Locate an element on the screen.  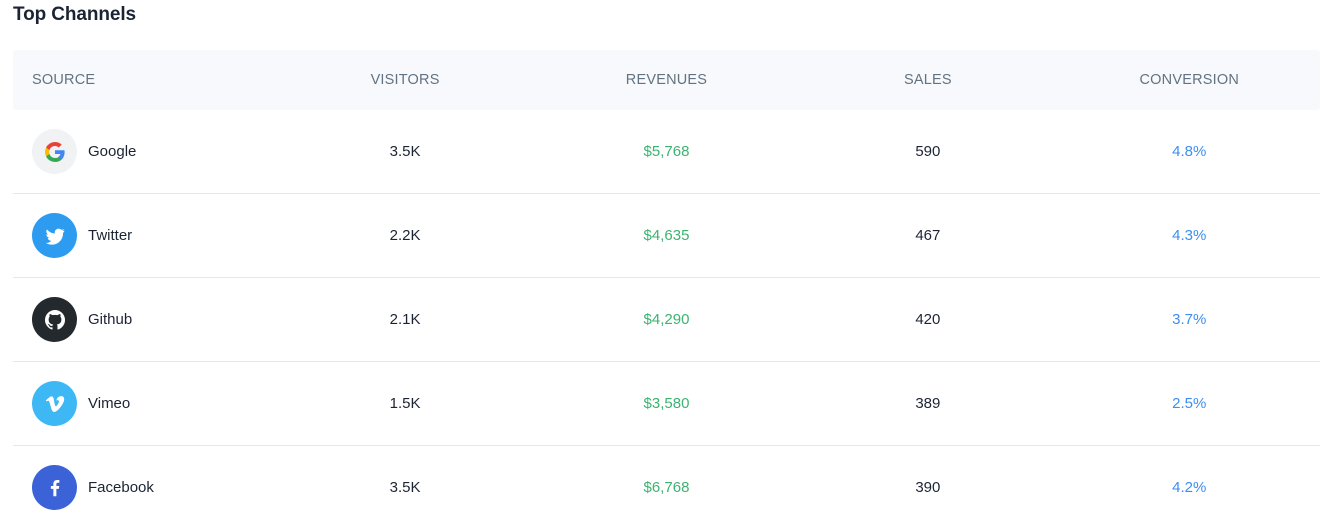
header-revenues: REVENUES is located at coordinates (666, 80).